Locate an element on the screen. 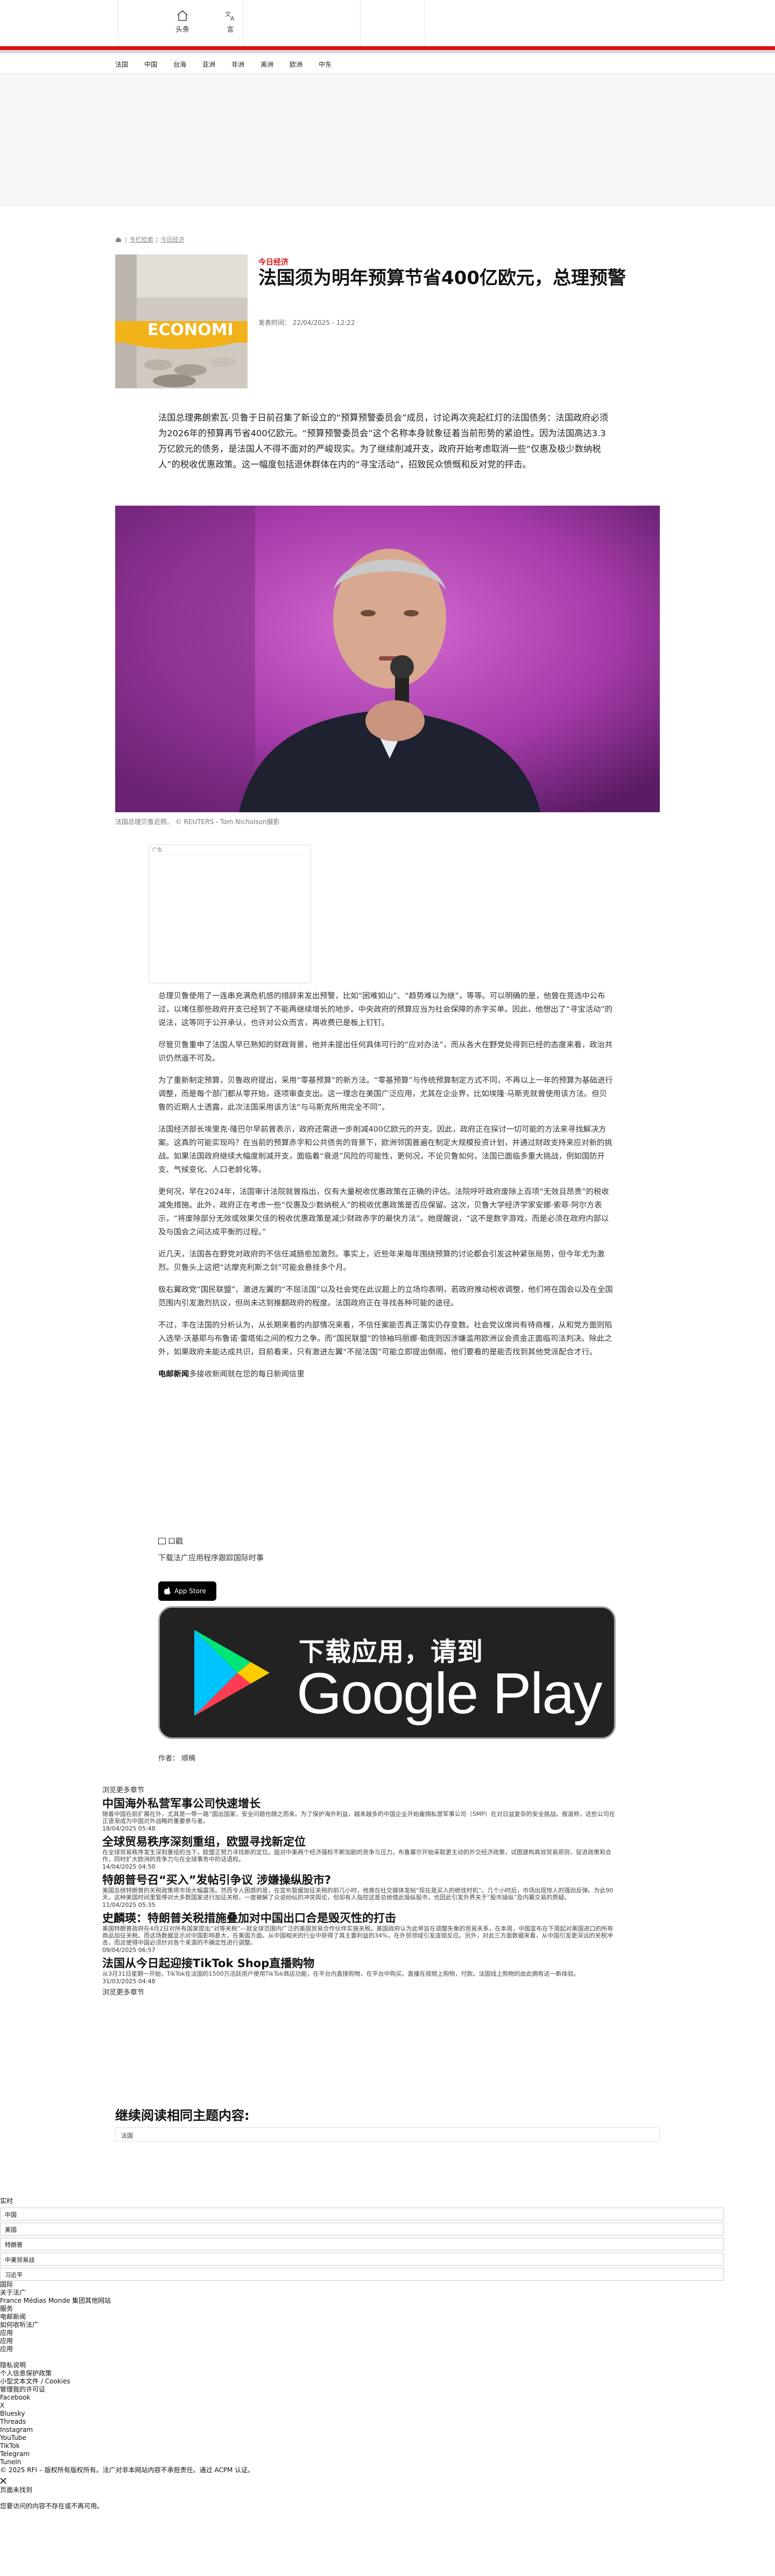  topic-tag: 法国 is located at coordinates (387, 2134).